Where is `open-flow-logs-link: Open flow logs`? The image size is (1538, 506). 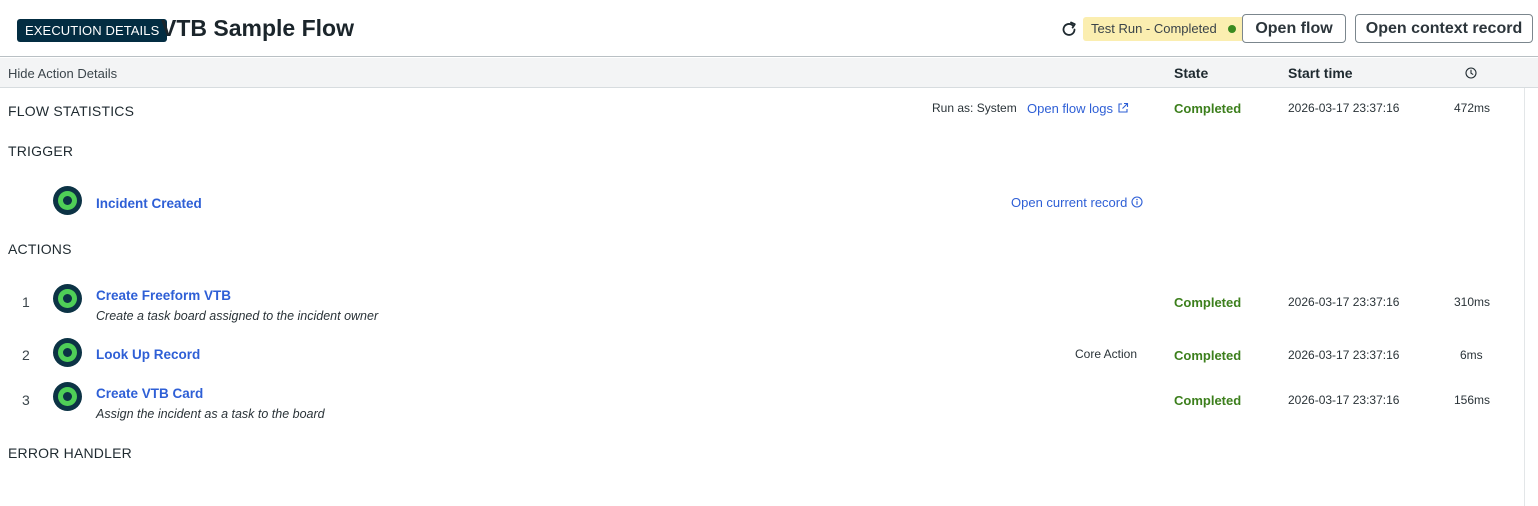 open-flow-logs-link: Open flow logs is located at coordinates (1078, 108).